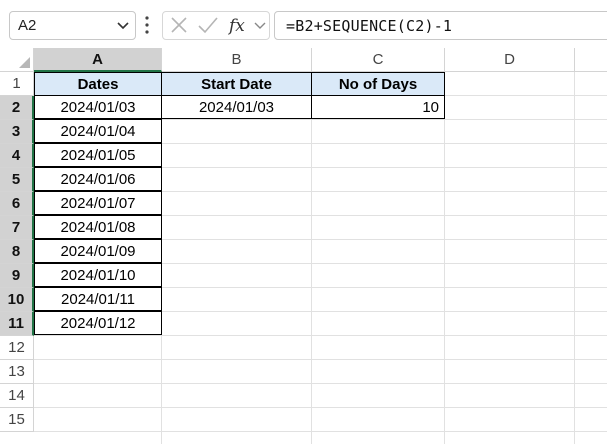  I want to click on row-header-9: 9, so click(17, 276).